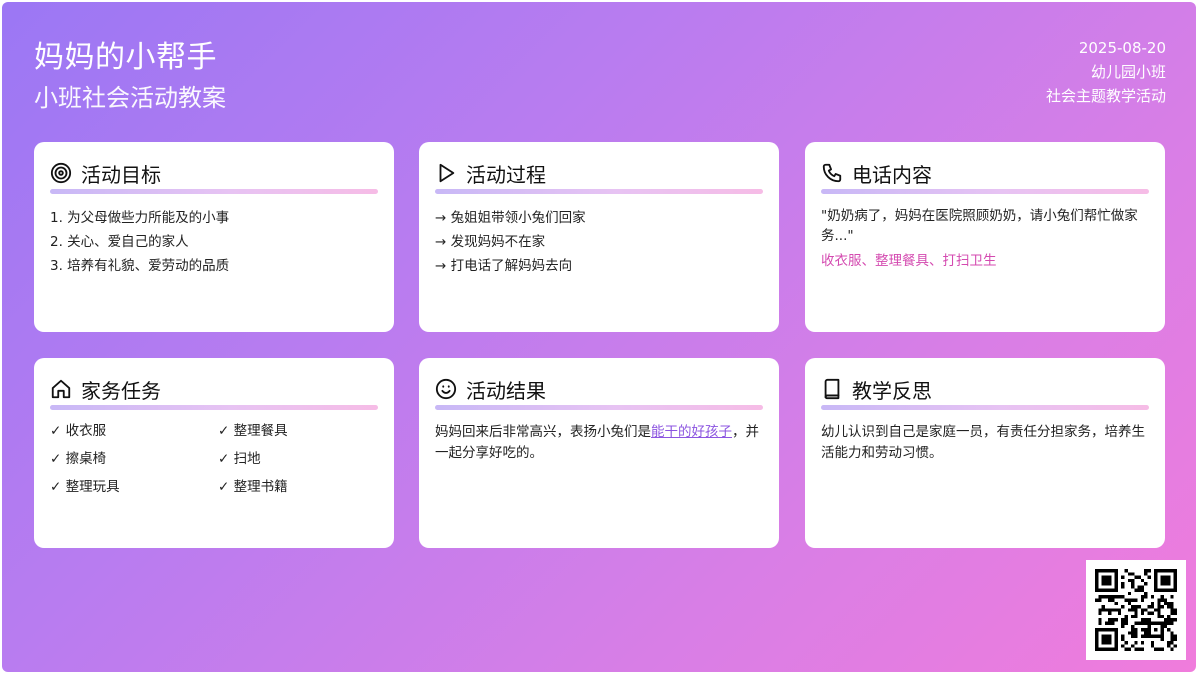 The height and width of the screenshot is (675, 1200). Describe the element at coordinates (253, 487) in the screenshot. I see `task-item: ✓ 整理书籍` at that location.